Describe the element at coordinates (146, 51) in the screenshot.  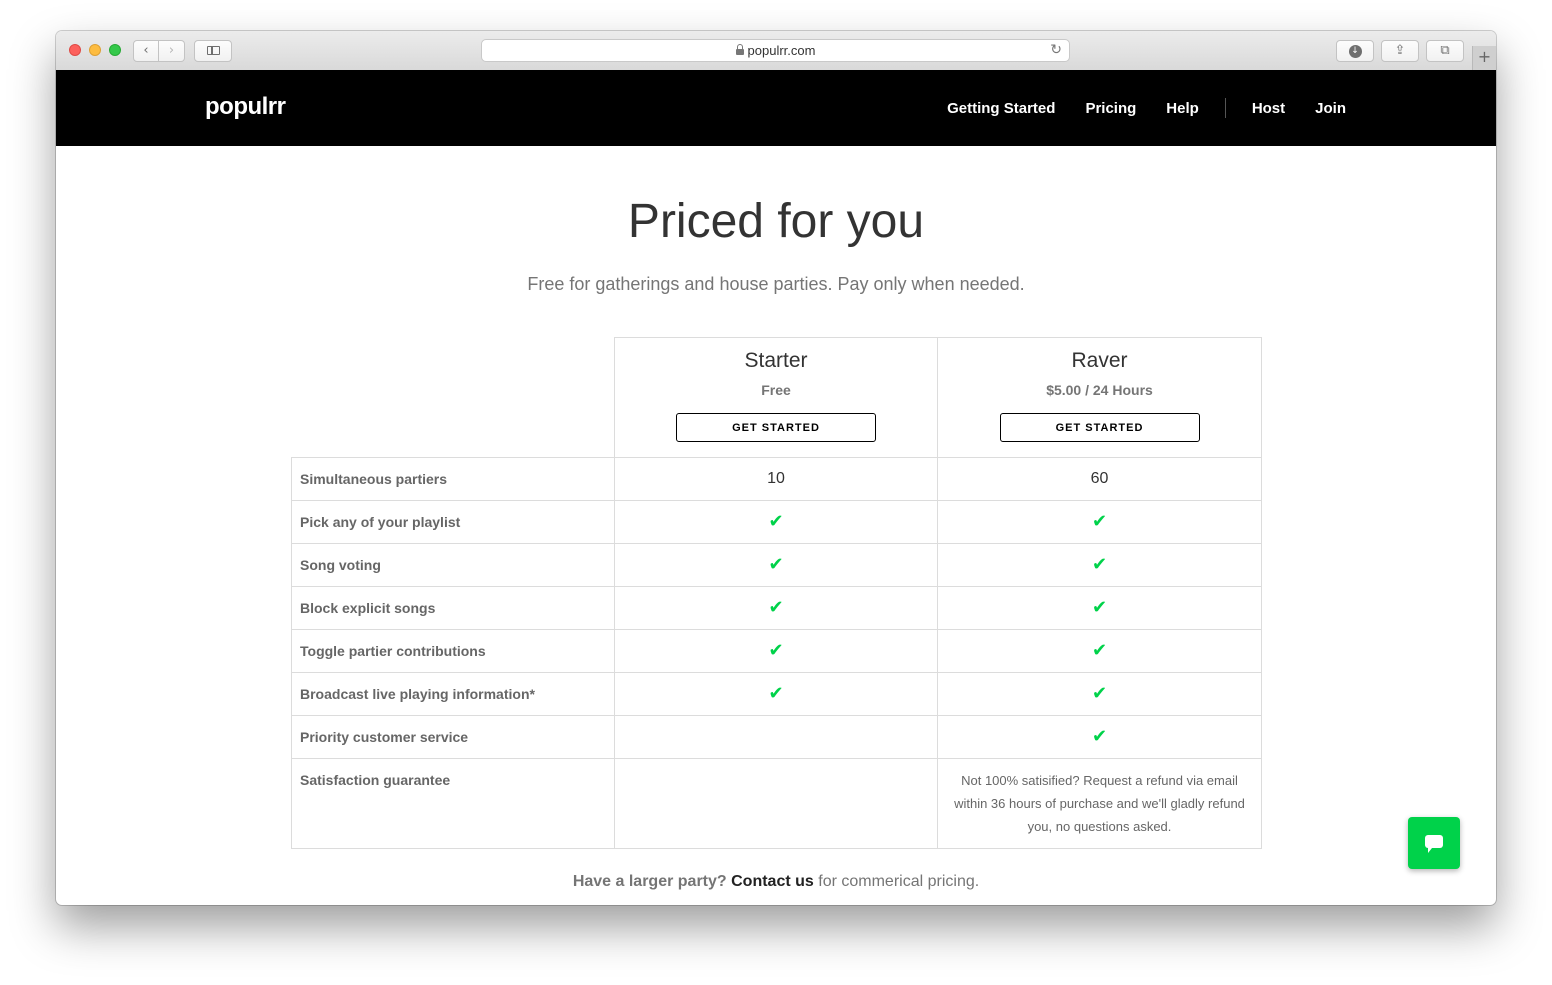
I see `back-button: ‹` at that location.